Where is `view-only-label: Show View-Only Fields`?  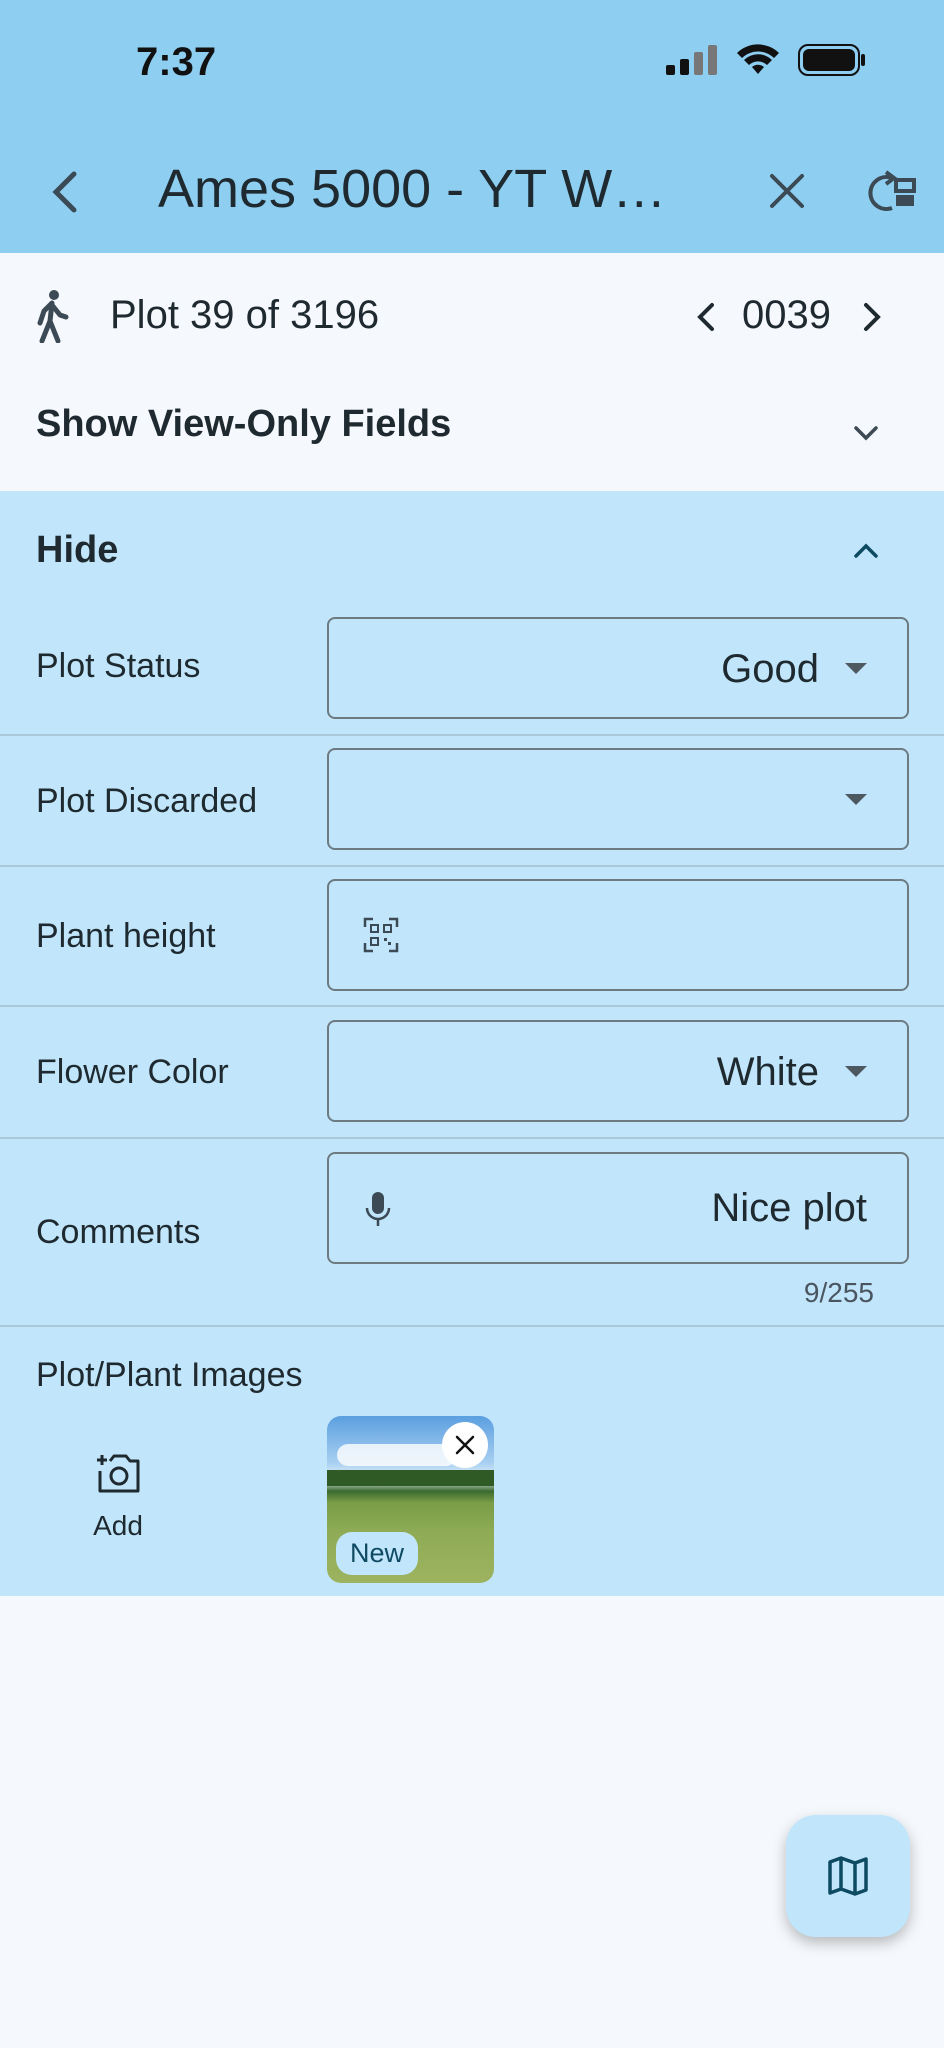 view-only-label: Show View-Only Fields is located at coordinates (244, 424).